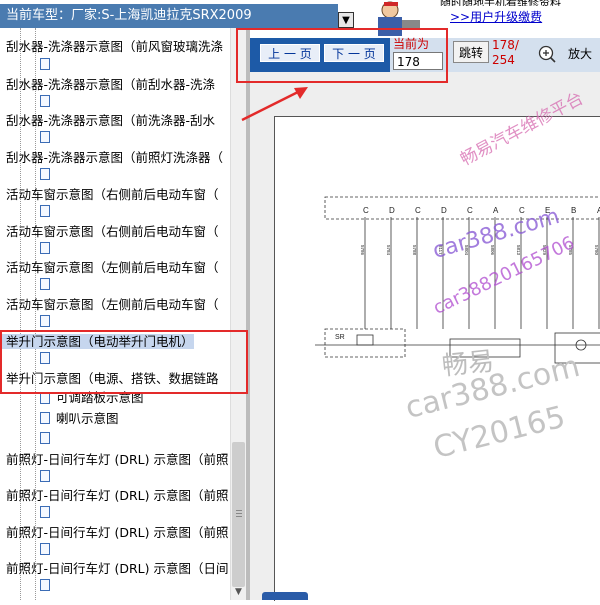  What do you see at coordinates (496, 16) in the screenshot?
I see `user-upgrade-payment-link: >>用户升级缴费` at bounding box center [496, 16].